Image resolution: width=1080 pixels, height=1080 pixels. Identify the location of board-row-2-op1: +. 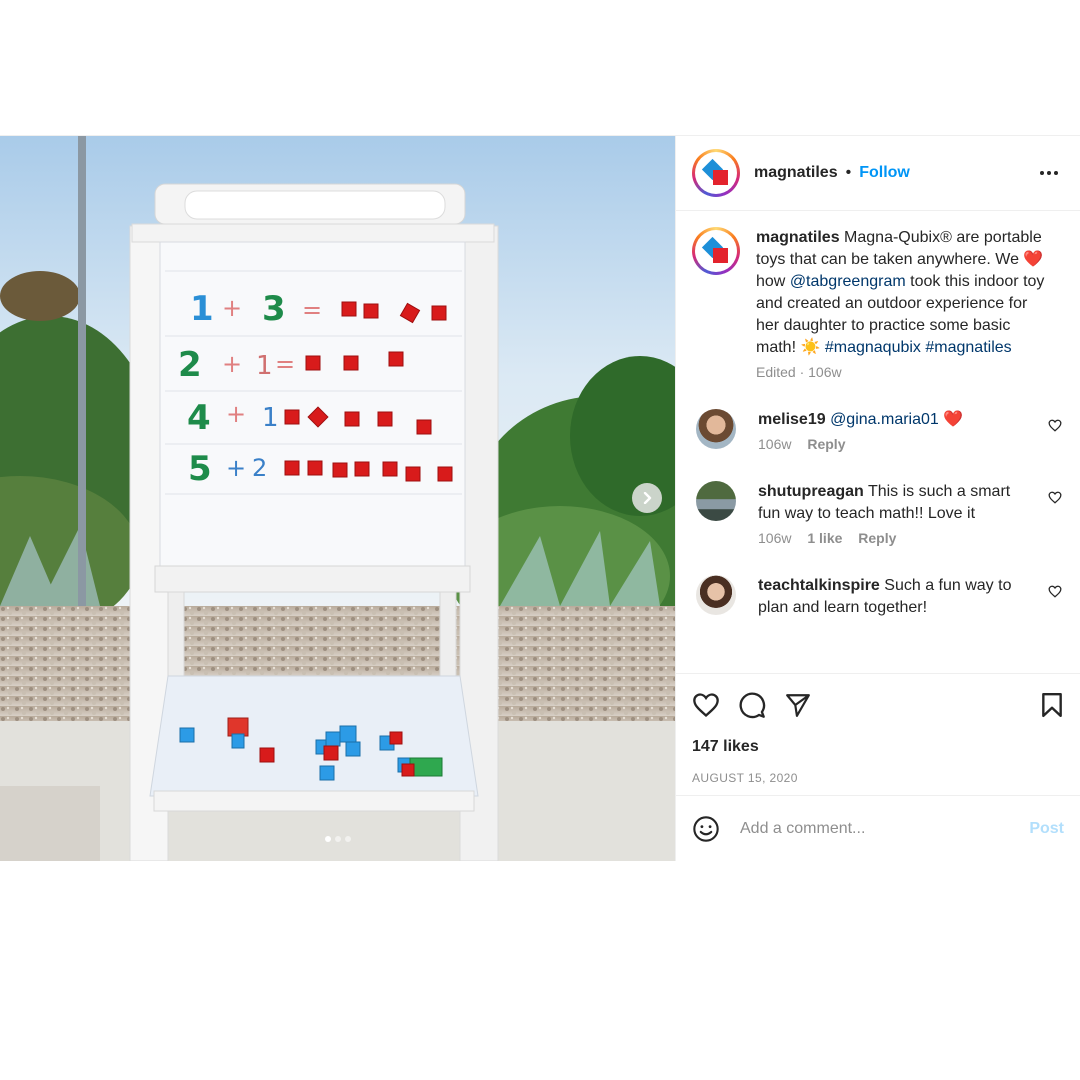
(232, 364).